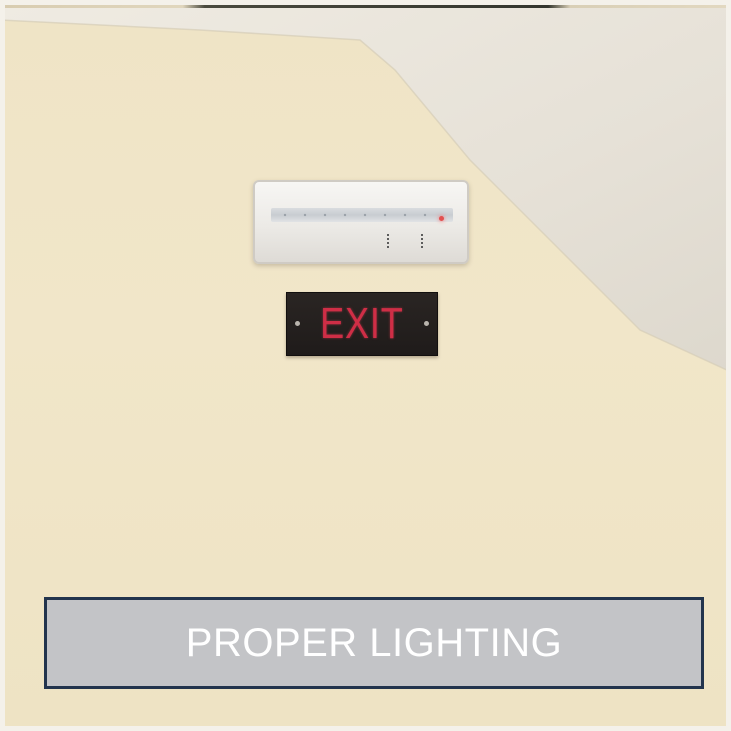 The height and width of the screenshot is (731, 731). I want to click on red-indicator-led-icon, so click(441, 218).